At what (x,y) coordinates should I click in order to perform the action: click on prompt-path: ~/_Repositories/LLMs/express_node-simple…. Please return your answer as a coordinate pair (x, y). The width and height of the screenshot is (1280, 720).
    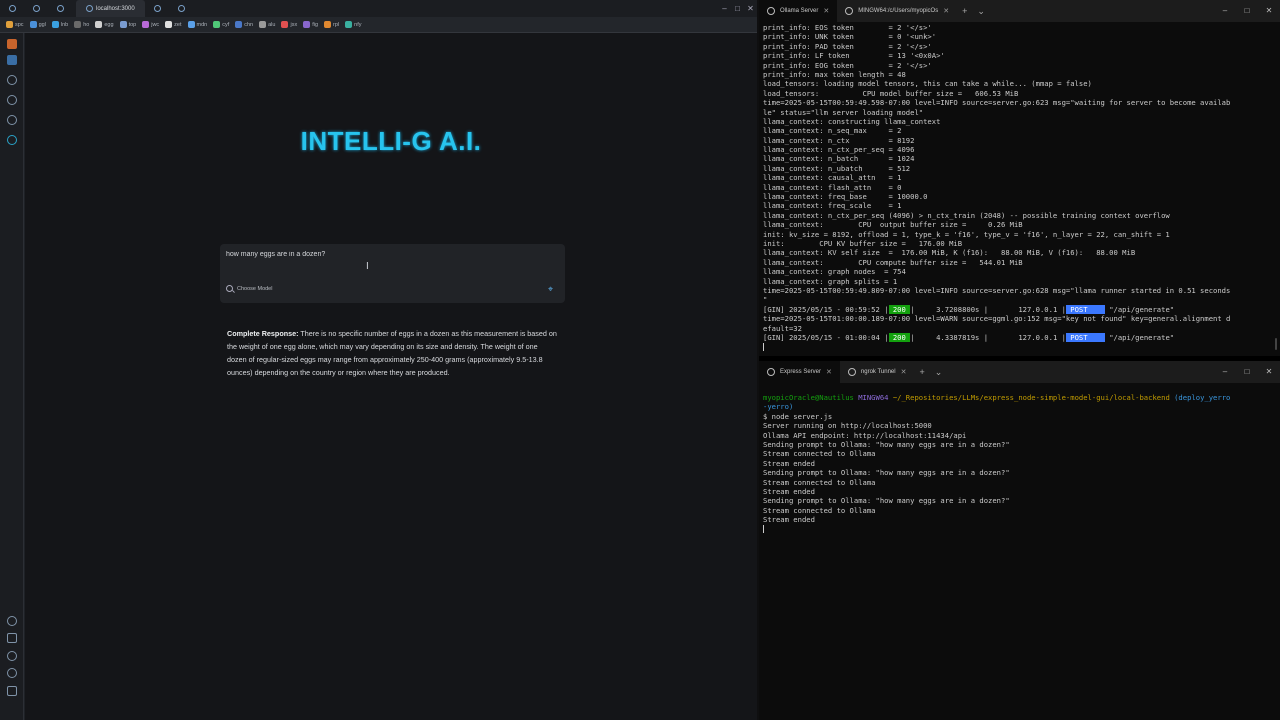
    Looking at the image, I should click on (1031, 397).